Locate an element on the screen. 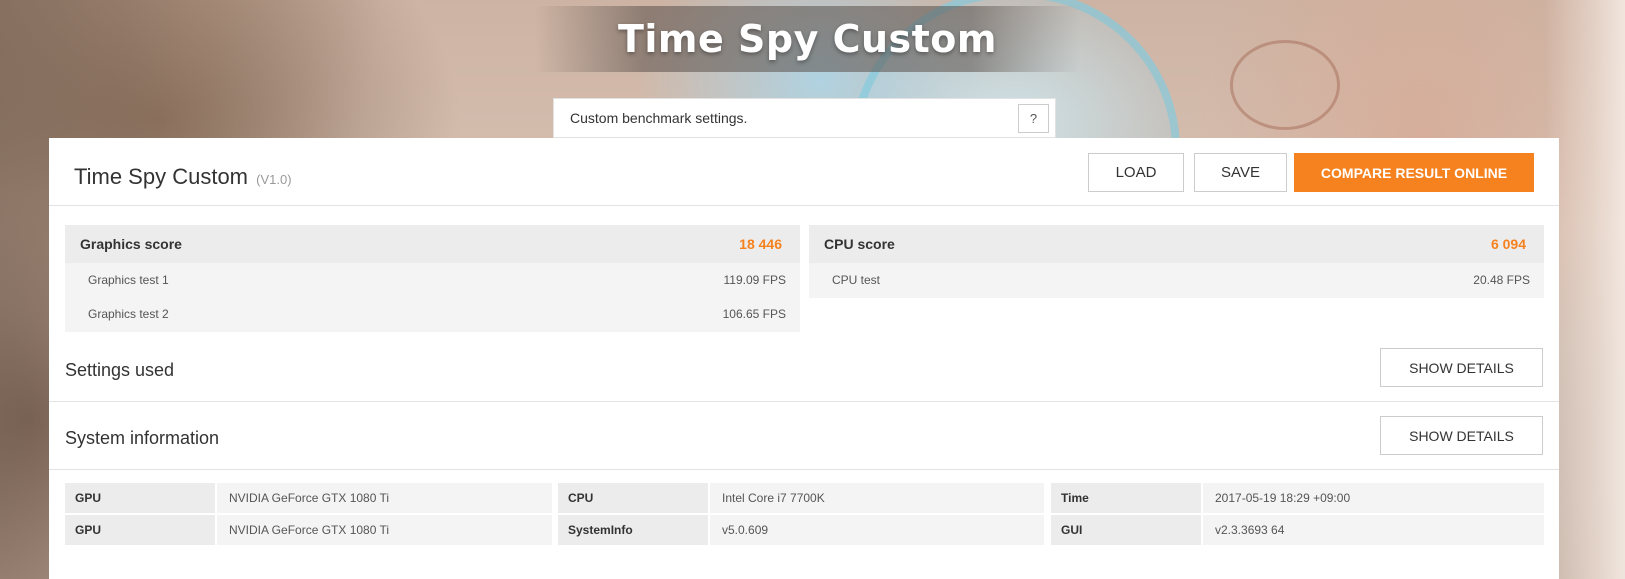  test-name: CPU test is located at coordinates (856, 280).